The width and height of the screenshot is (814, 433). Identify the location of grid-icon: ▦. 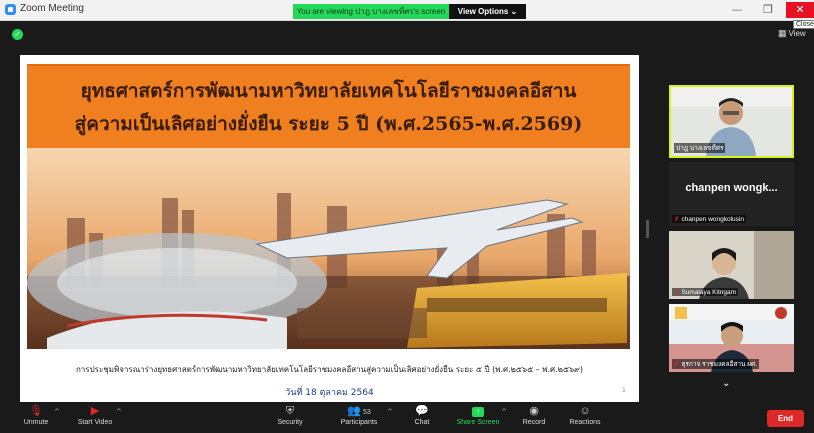
(782, 33).